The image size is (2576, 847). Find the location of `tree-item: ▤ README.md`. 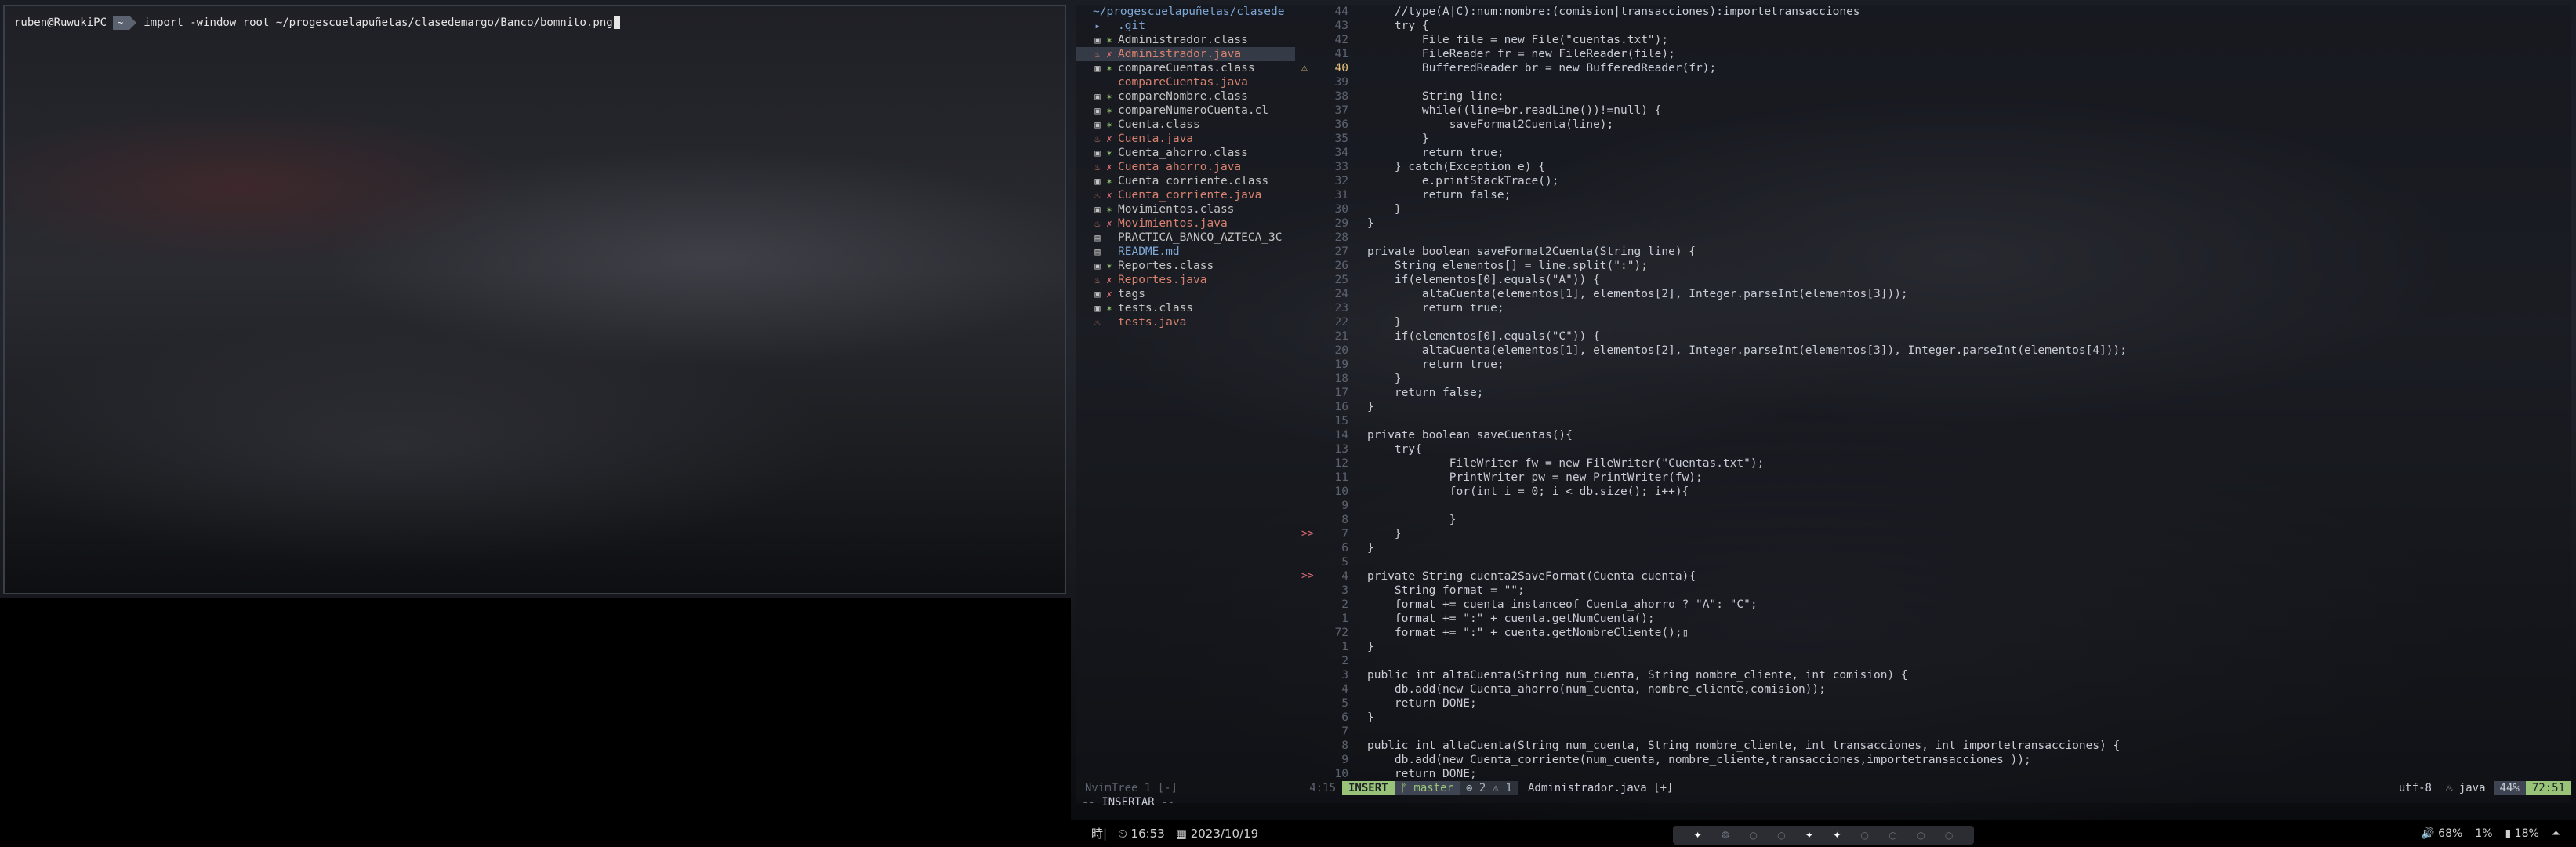

tree-item: ▤ README.md is located at coordinates (1186, 252).